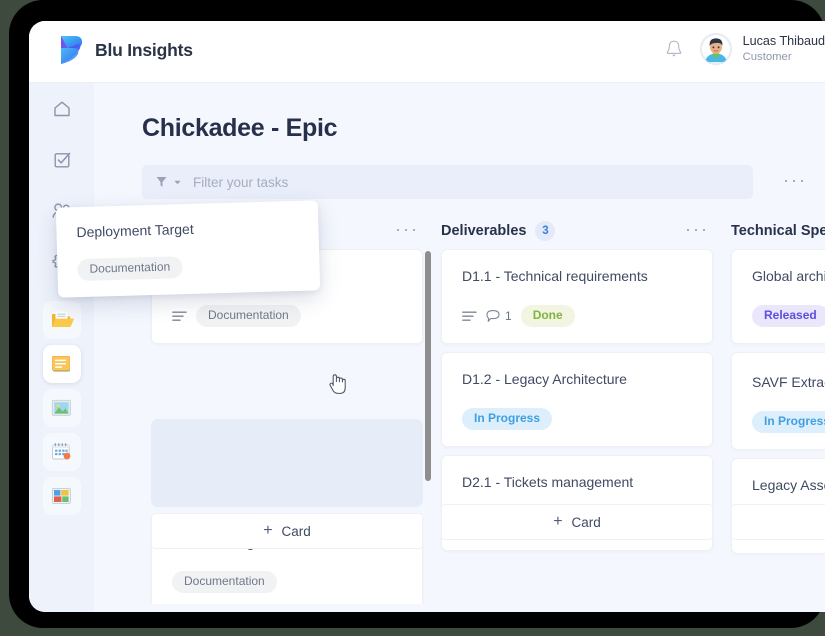  I want to click on bell-icon, so click(674, 49).